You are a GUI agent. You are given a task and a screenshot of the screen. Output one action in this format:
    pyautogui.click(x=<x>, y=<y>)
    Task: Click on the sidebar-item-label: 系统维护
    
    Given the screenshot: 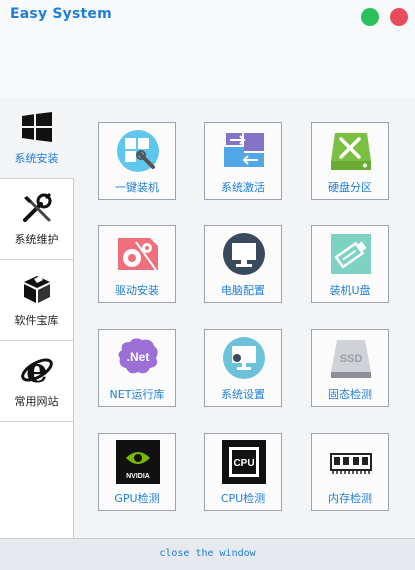 What is the action you would take?
    pyautogui.click(x=36, y=239)
    